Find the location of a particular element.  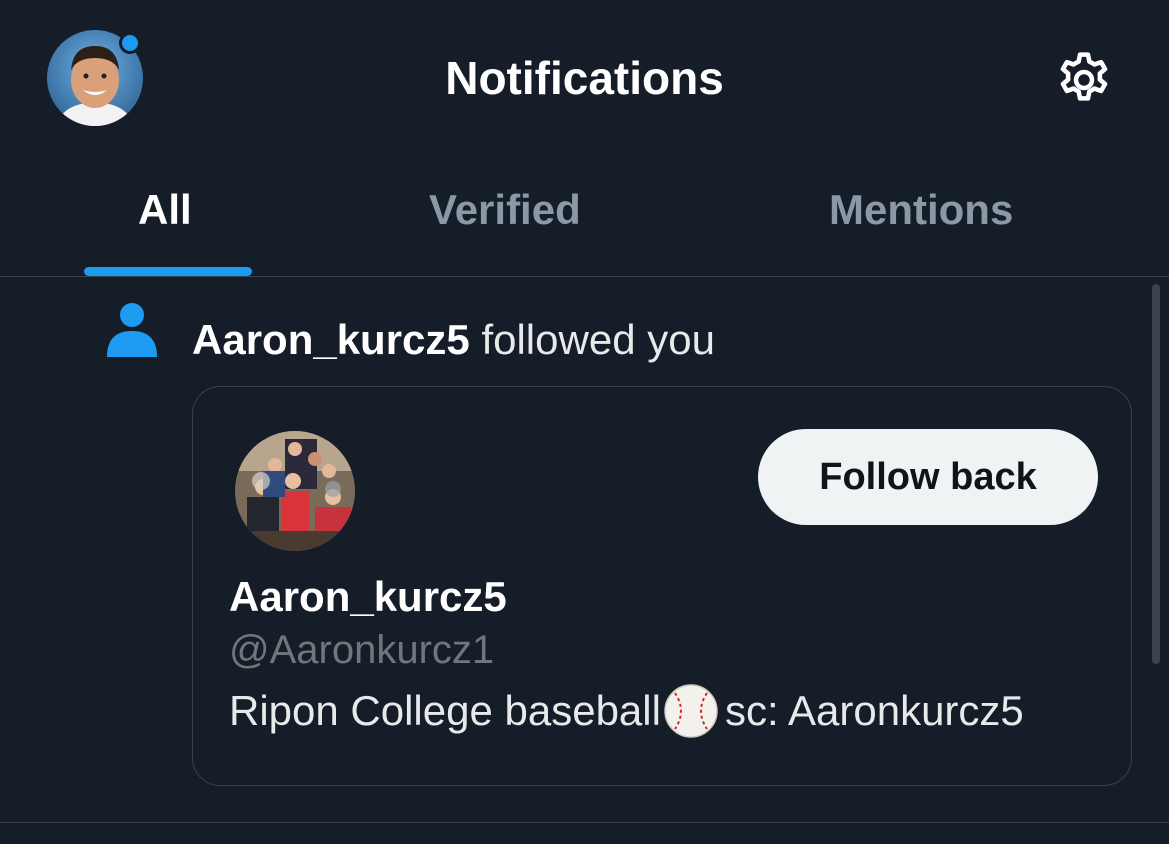

baseball-emoji-icon is located at coordinates (691, 711).